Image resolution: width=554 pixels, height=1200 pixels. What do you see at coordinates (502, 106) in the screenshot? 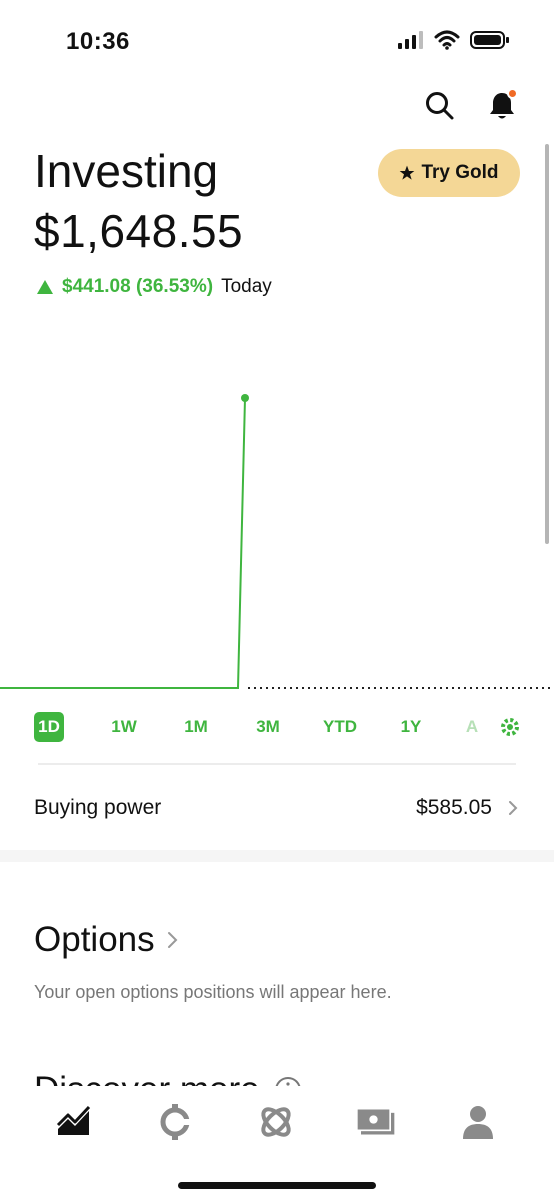
I see `notifications-button` at bounding box center [502, 106].